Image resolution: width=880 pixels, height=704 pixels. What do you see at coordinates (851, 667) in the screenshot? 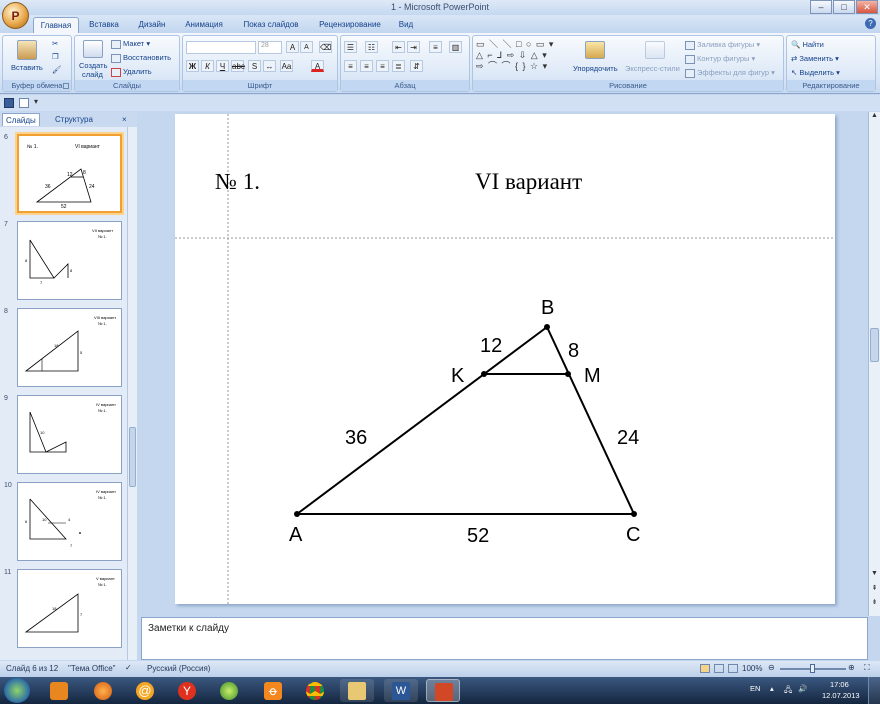
I see `zoom-in-icon: ⊕` at bounding box center [851, 667].